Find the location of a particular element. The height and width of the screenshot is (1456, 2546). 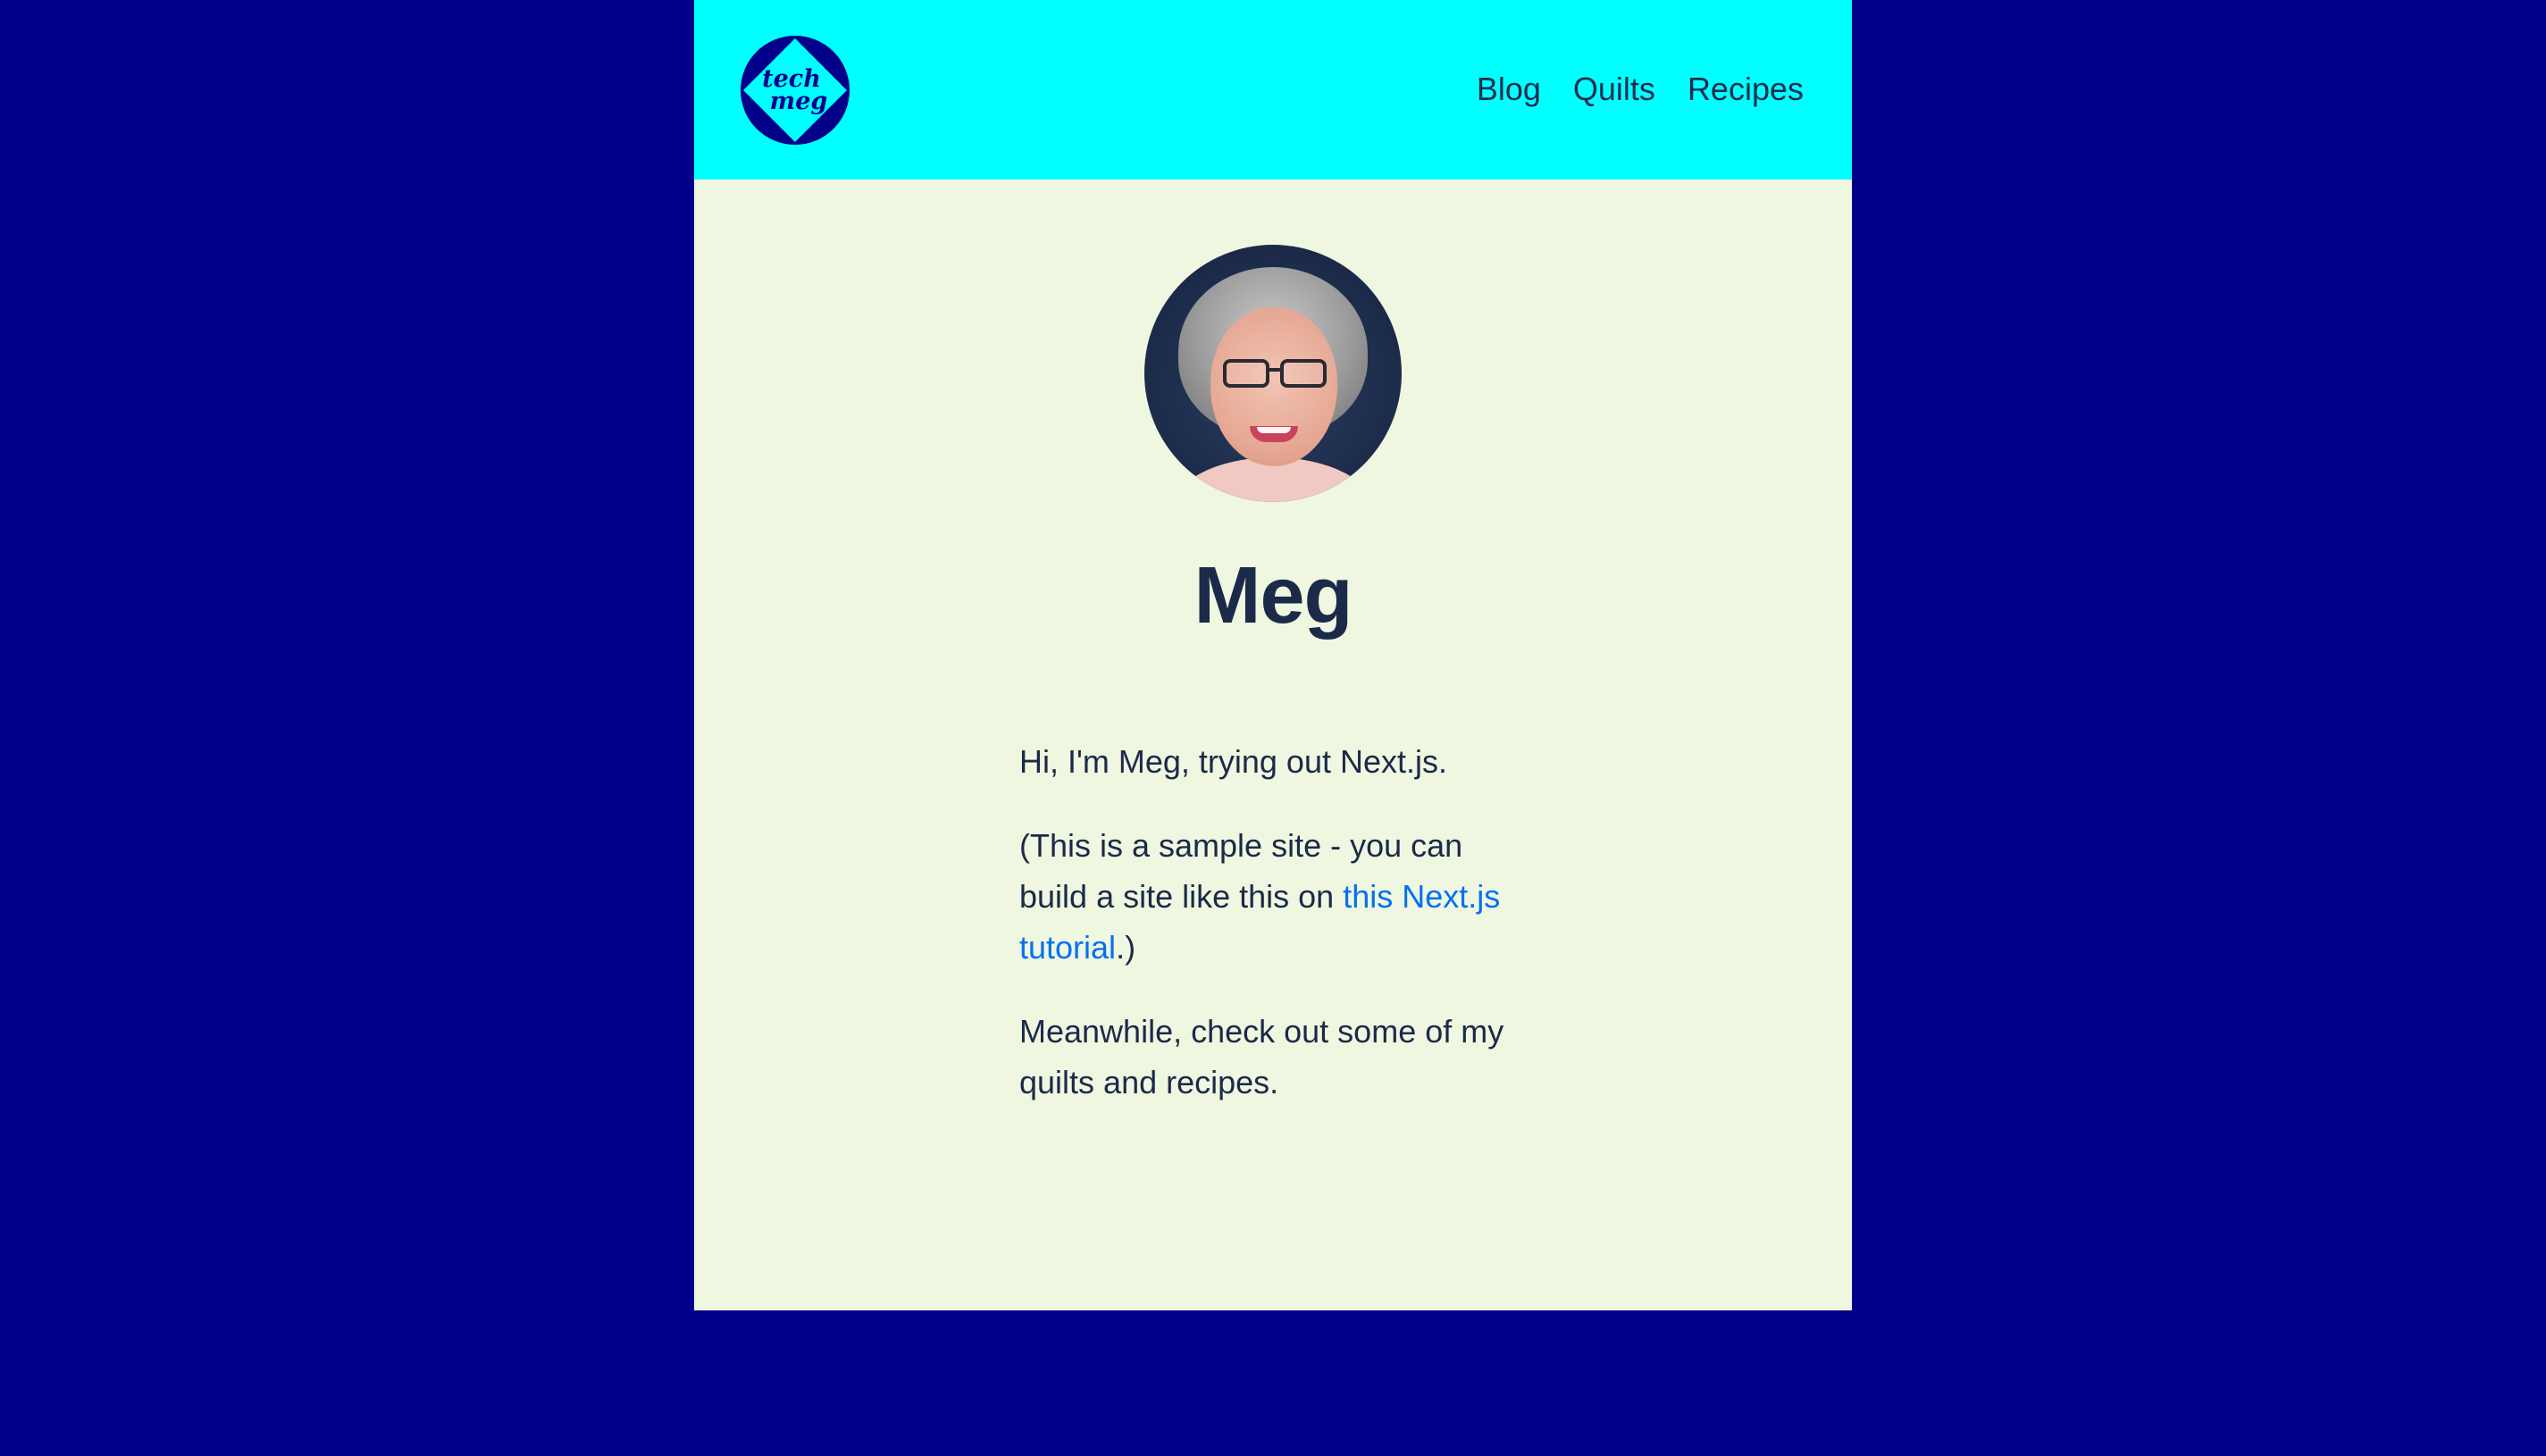

logo-text: tech meg is located at coordinates (795, 90).